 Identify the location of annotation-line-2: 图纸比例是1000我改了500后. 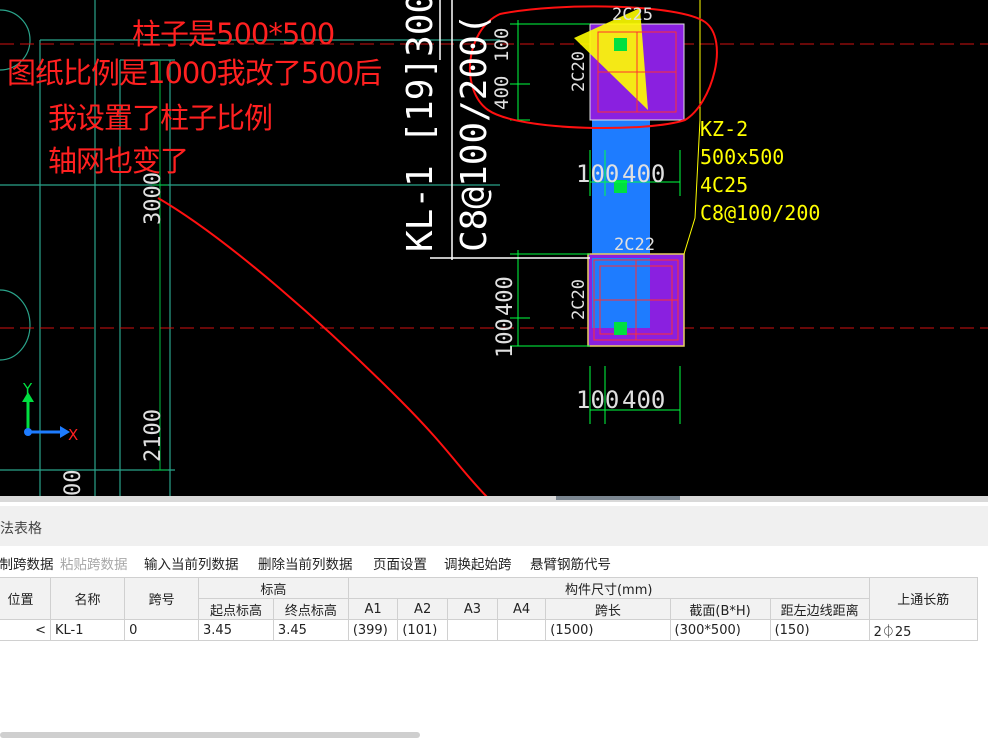
(194, 73).